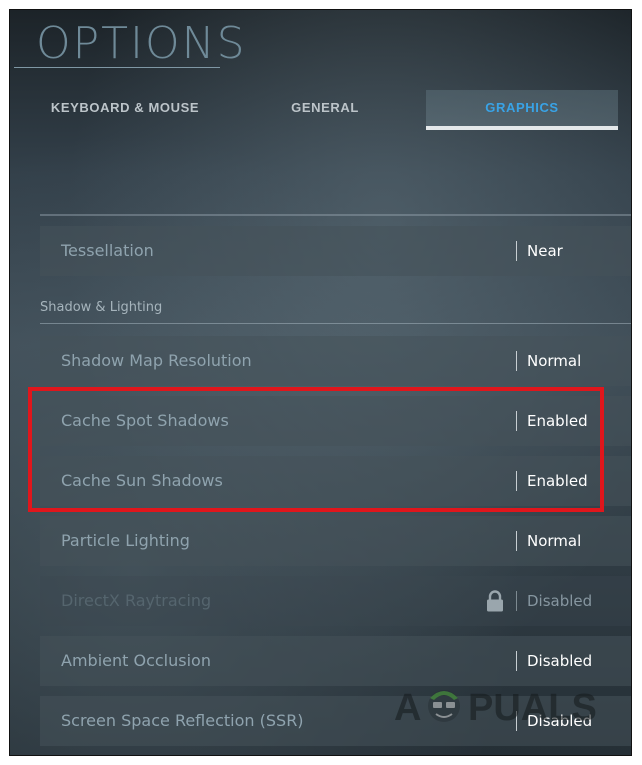 This screenshot has height=765, width=642. I want to click on setting-label: DirectX Raytracing, so click(136, 600).